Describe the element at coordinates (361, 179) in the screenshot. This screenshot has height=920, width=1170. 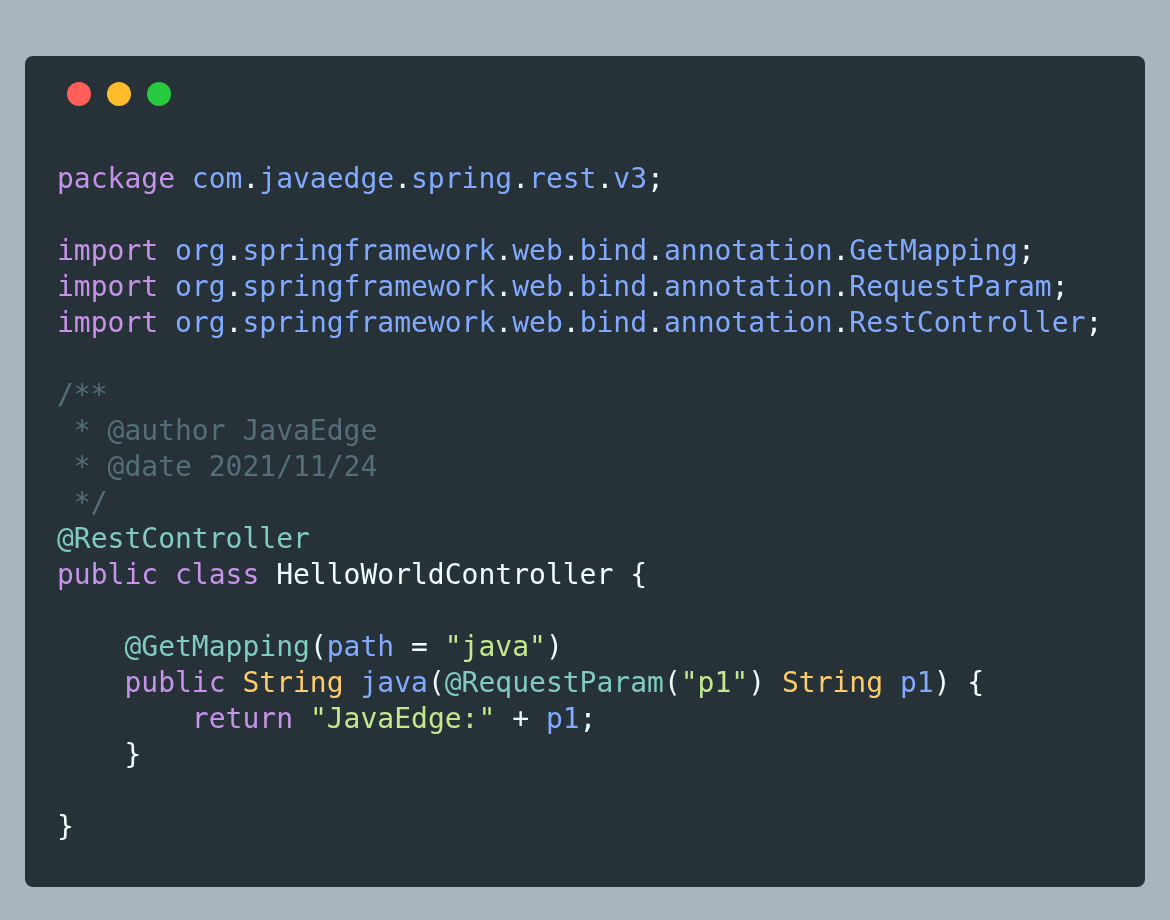
I see `code-line: package com.javaedge.spring.rest.v3;` at that location.